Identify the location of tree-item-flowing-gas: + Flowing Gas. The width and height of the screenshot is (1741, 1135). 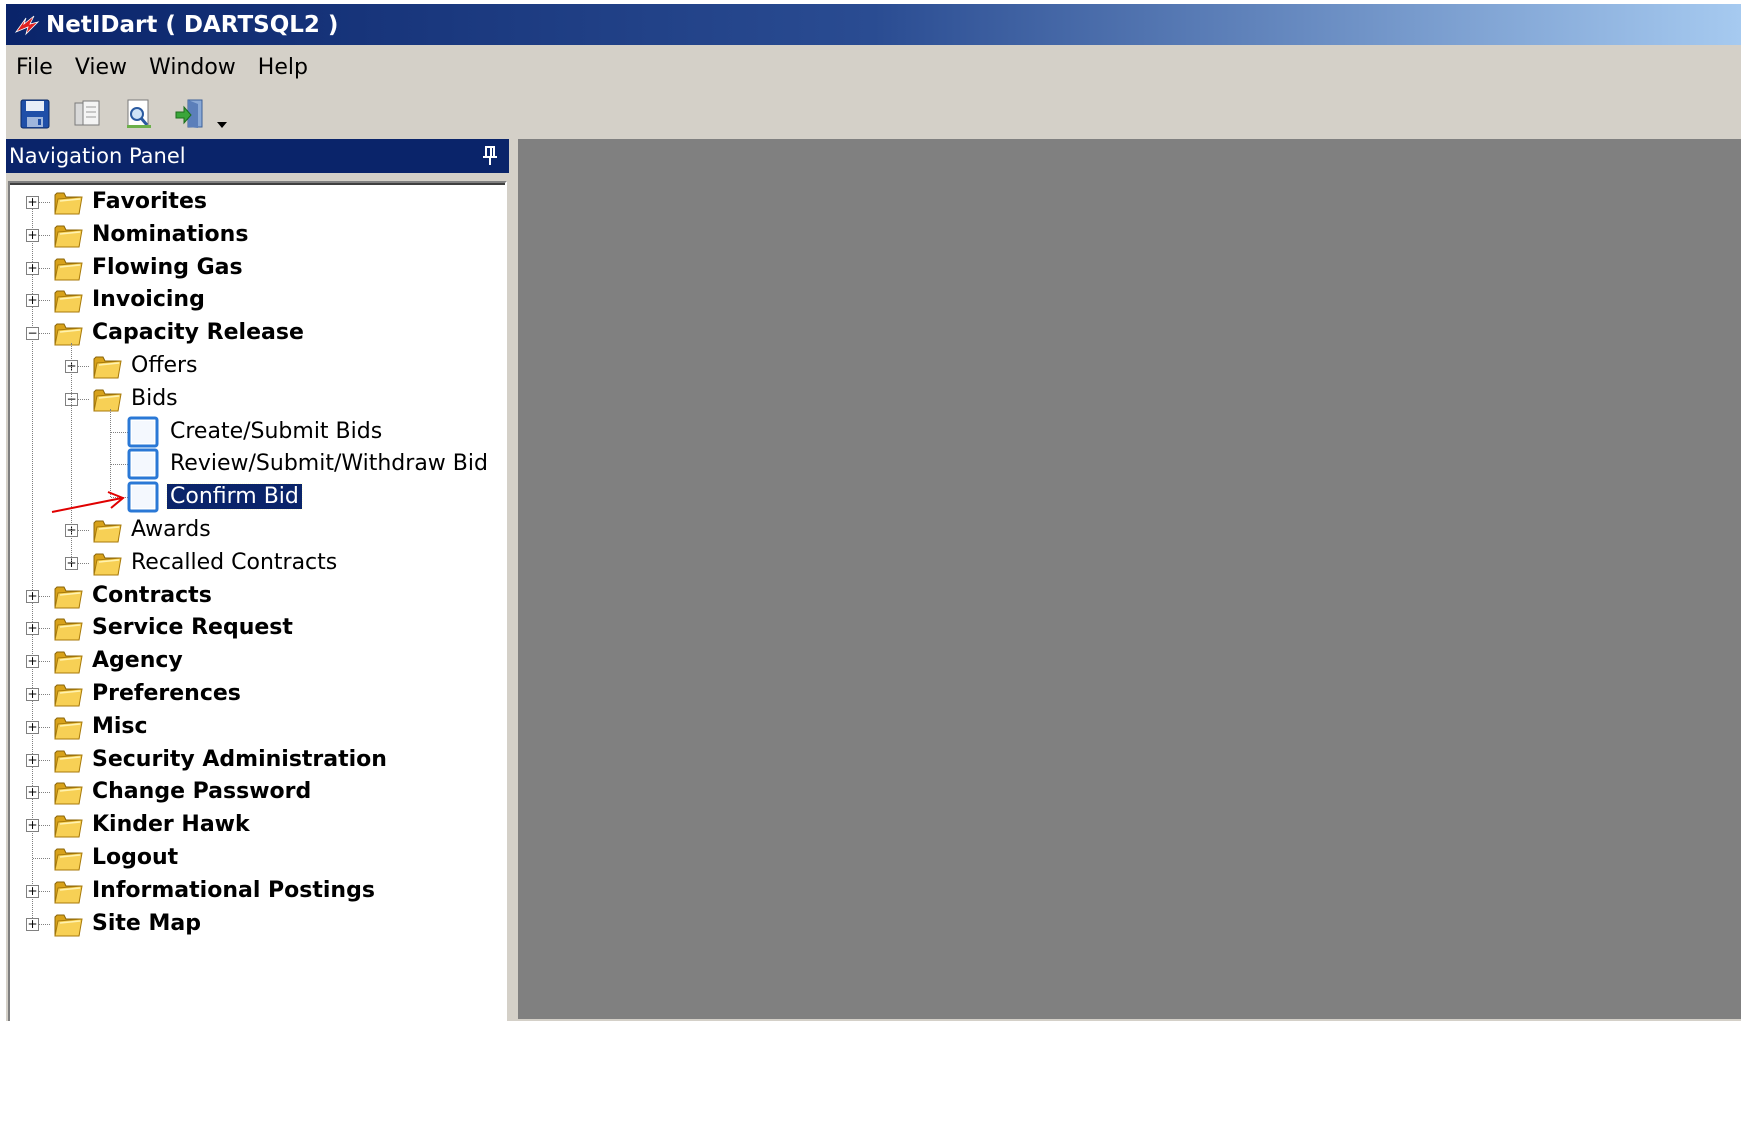
(257, 268).